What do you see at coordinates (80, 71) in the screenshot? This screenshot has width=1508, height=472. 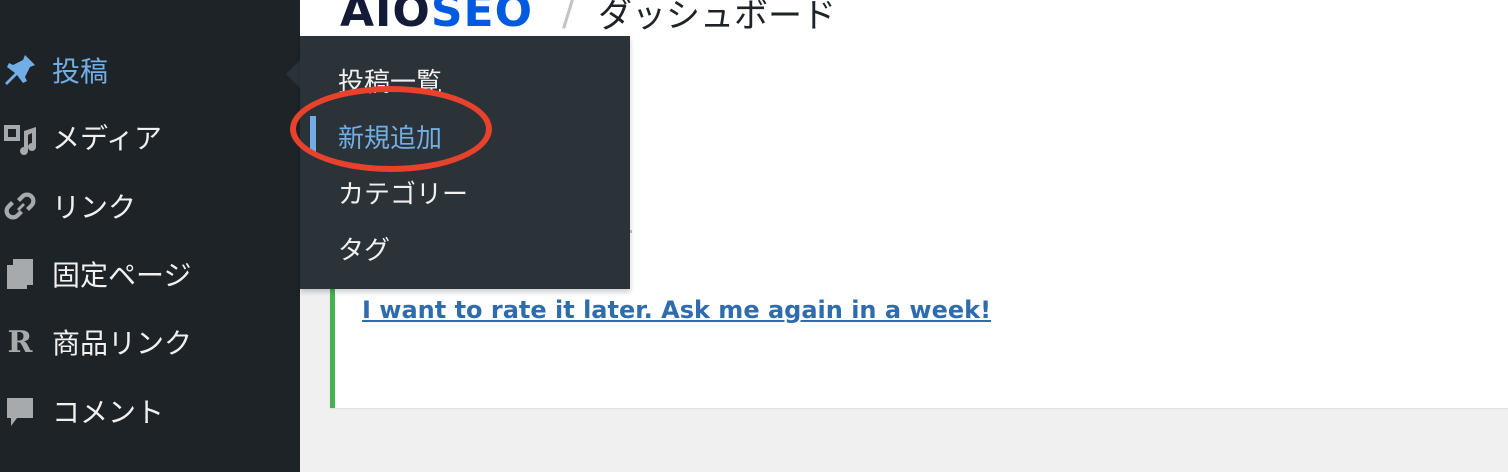 I see `sidebar-item-label: 投稿` at bounding box center [80, 71].